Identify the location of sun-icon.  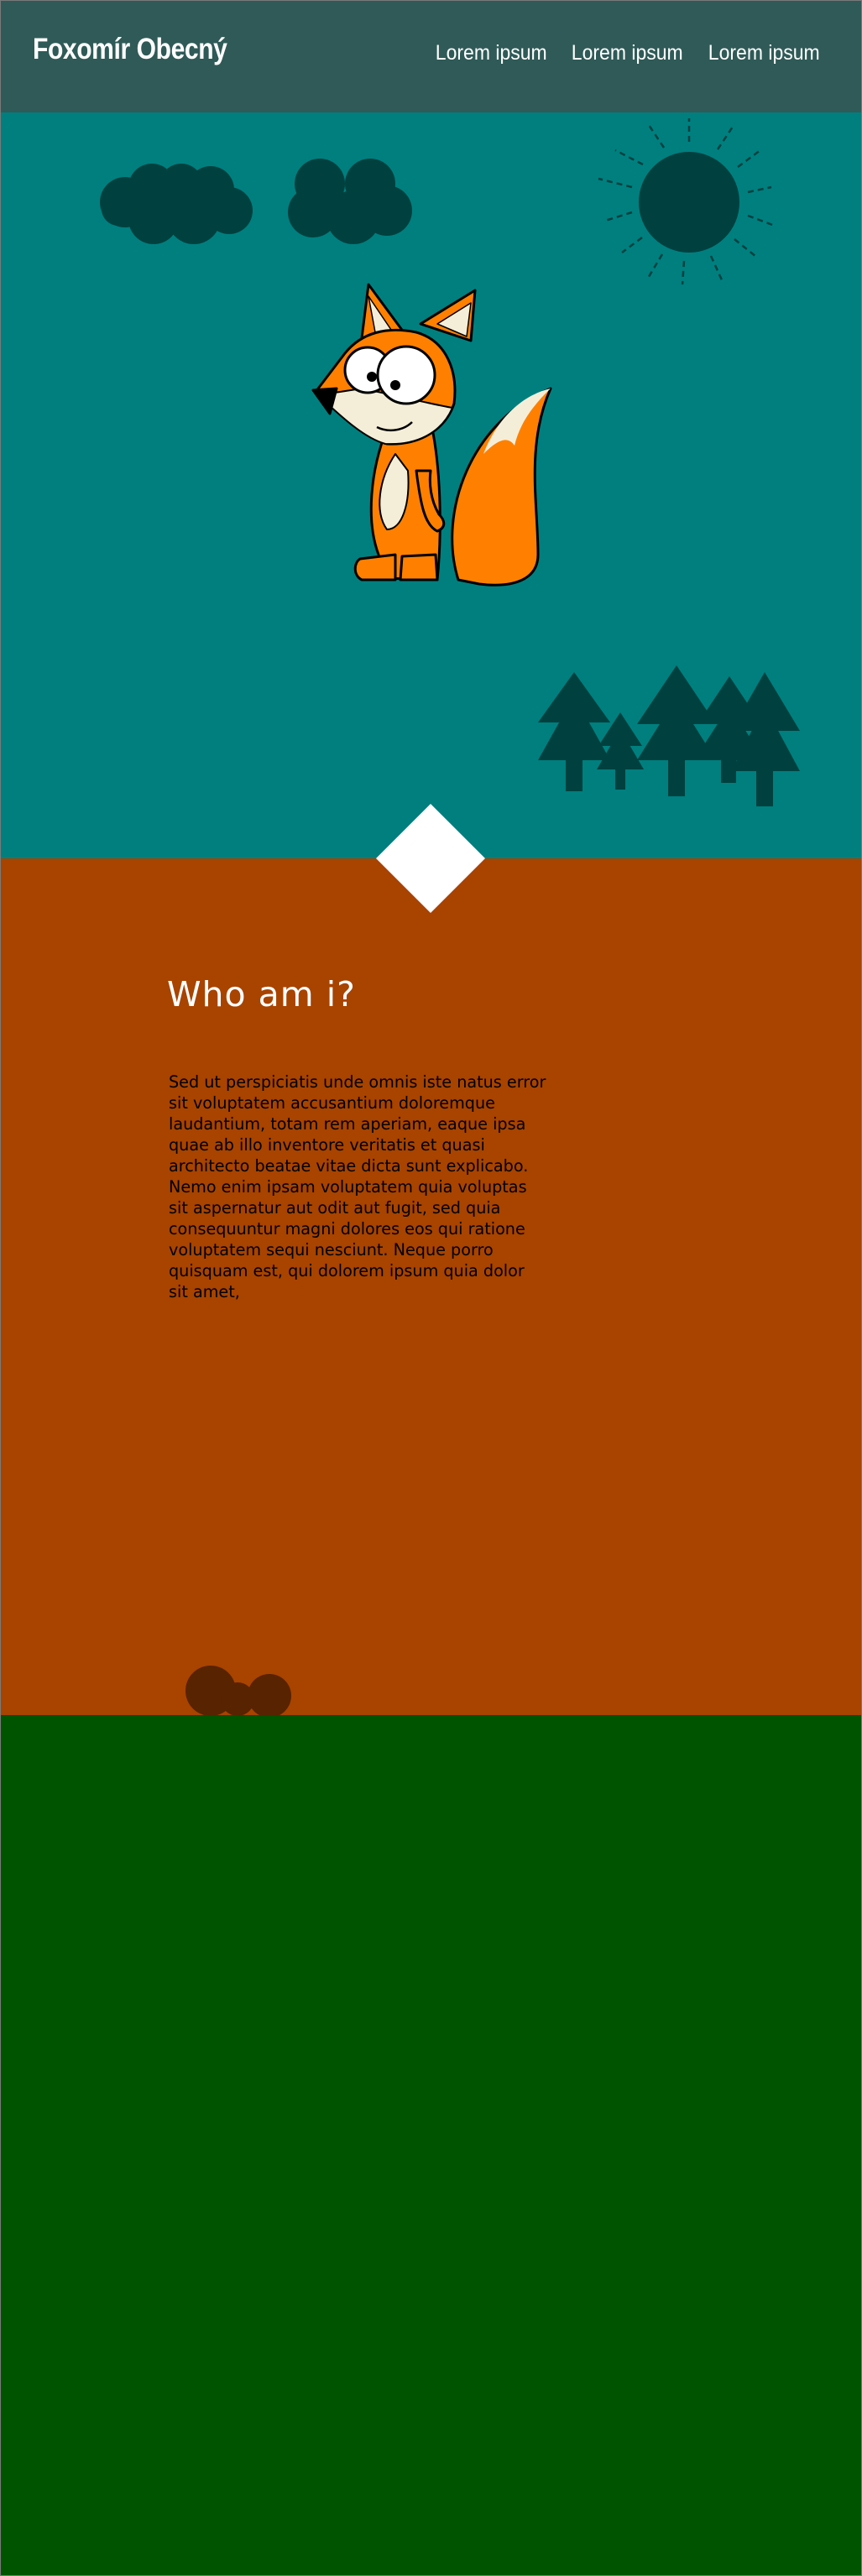
(687, 201).